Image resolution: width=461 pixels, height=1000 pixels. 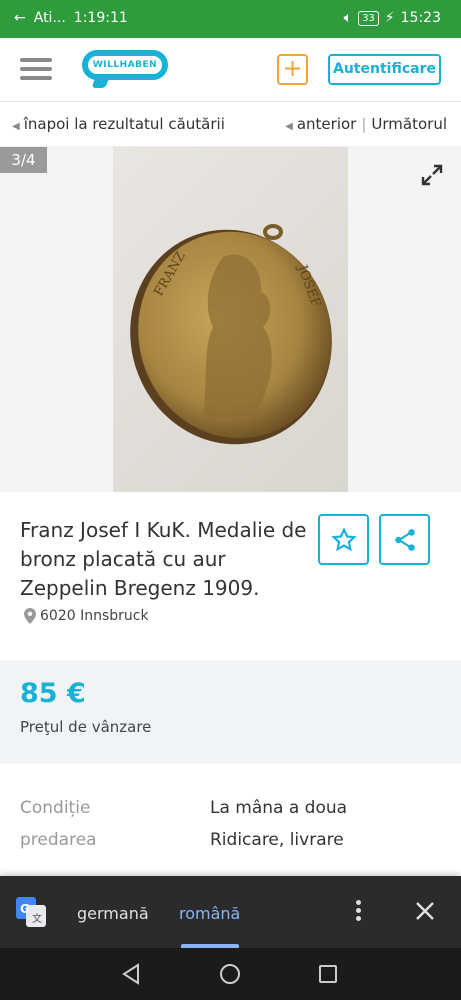 I want to click on logo-text: WILLHABEN, so click(x=125, y=65).